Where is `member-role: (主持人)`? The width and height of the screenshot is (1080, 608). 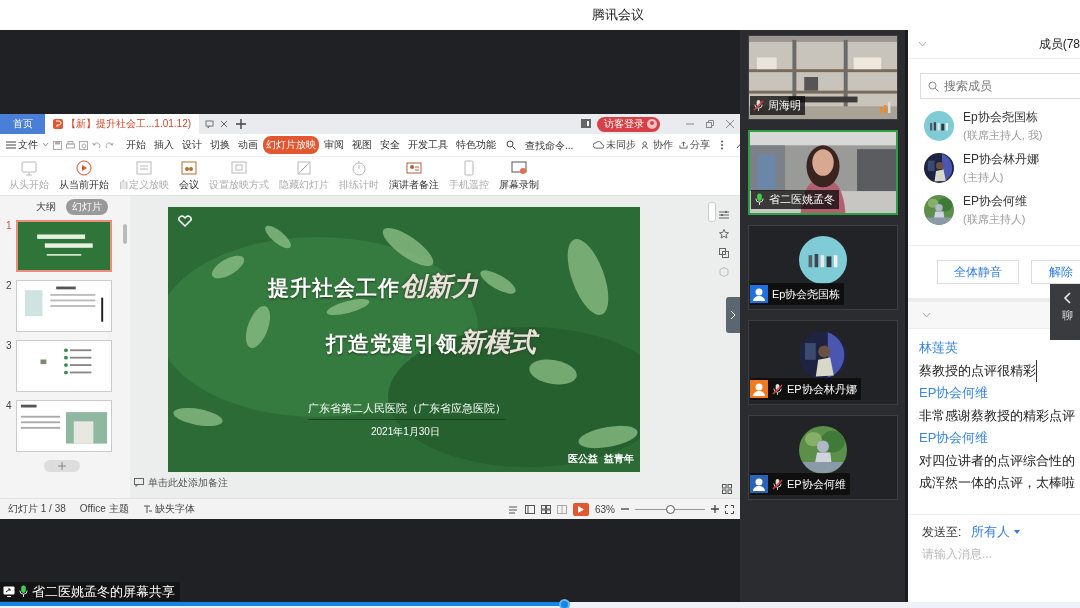 member-role: (主持人) is located at coordinates (984, 177).